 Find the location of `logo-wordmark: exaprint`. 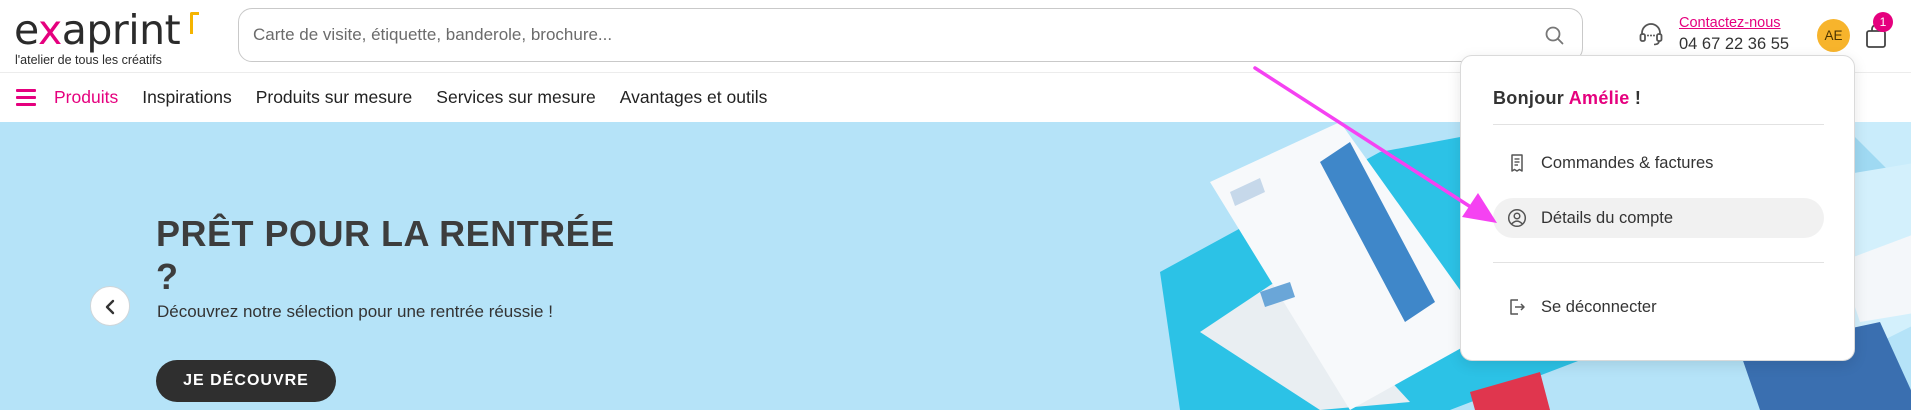

logo-wordmark: exaprint is located at coordinates (97, 30).